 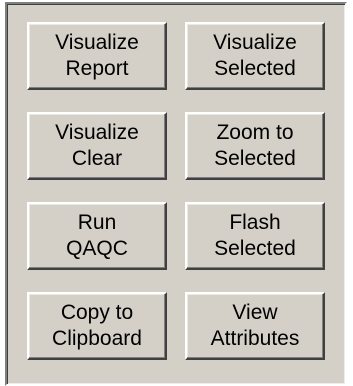 What do you see at coordinates (255, 132) in the screenshot?
I see `button-label-line1: Zoom to` at bounding box center [255, 132].